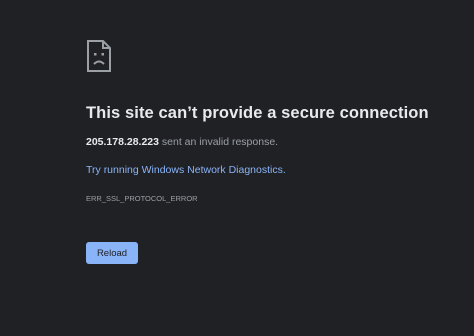 This screenshot has width=474, height=336. Describe the element at coordinates (186, 170) in the screenshot. I see `network-diagnostics-link: Try running Windows Network Diagnostics.` at that location.